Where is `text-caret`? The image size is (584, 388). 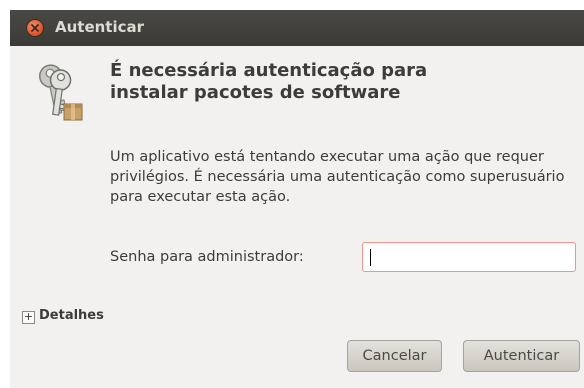
text-caret is located at coordinates (370, 257).